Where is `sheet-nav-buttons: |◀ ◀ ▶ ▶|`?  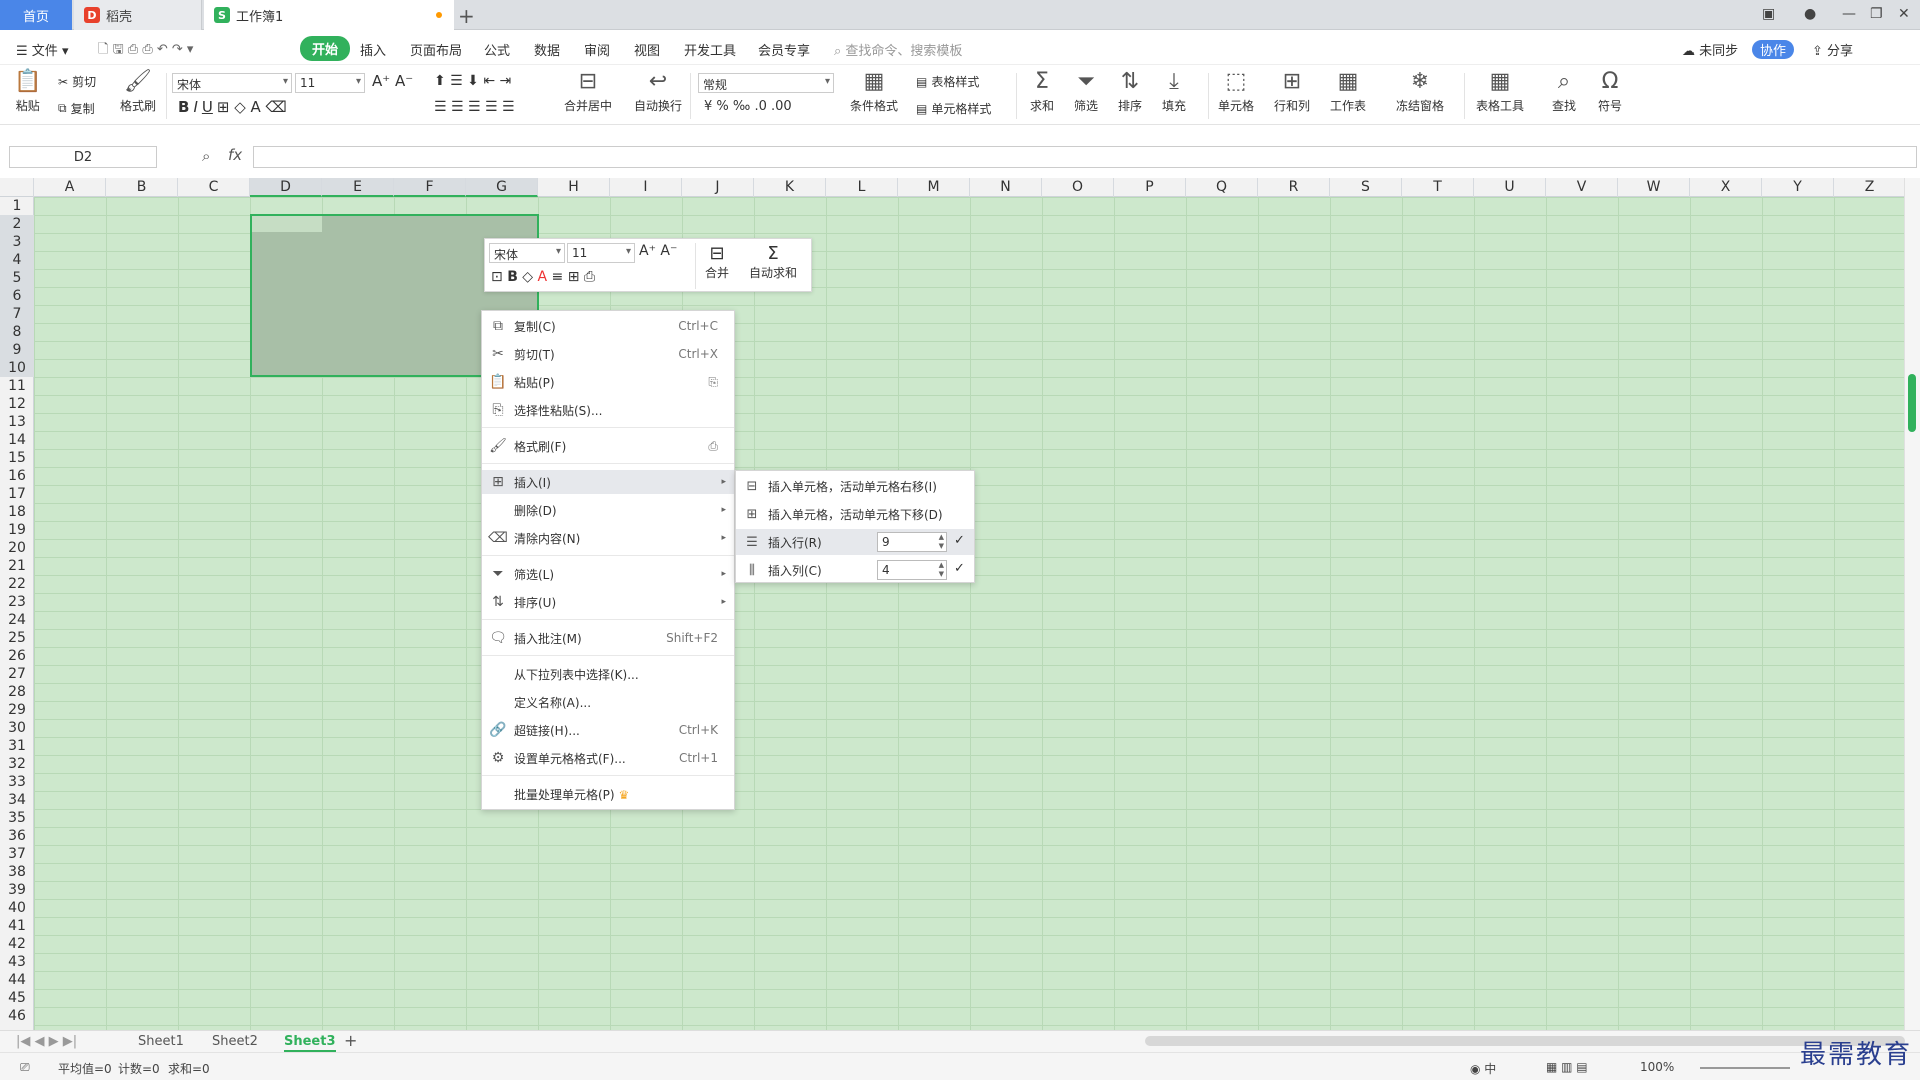
sheet-nav-buttons: |◀ ◀ ▶ ▶| is located at coordinates (46, 1041).